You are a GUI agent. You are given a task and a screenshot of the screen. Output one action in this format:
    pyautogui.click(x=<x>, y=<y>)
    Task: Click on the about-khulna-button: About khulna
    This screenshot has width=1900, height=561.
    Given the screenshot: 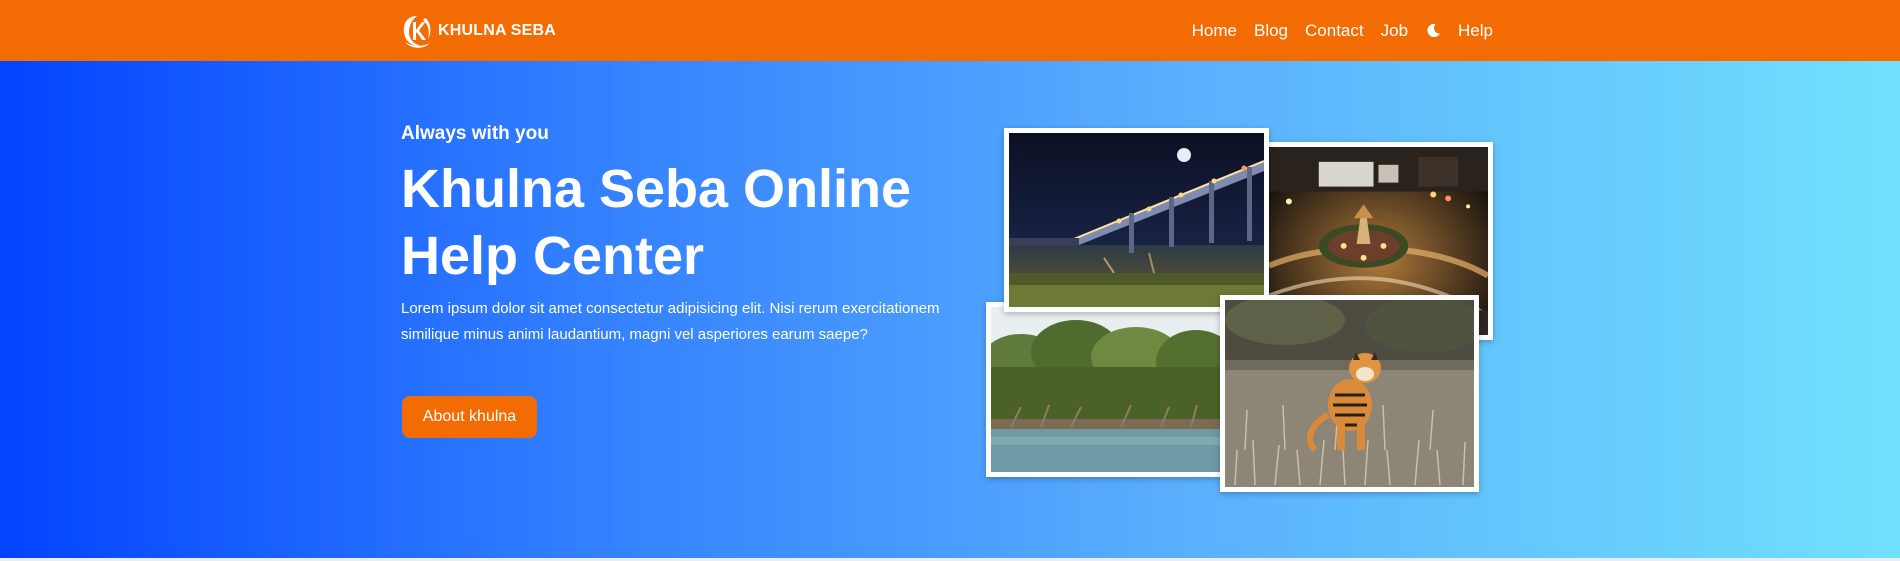 What is the action you would take?
    pyautogui.click(x=469, y=417)
    